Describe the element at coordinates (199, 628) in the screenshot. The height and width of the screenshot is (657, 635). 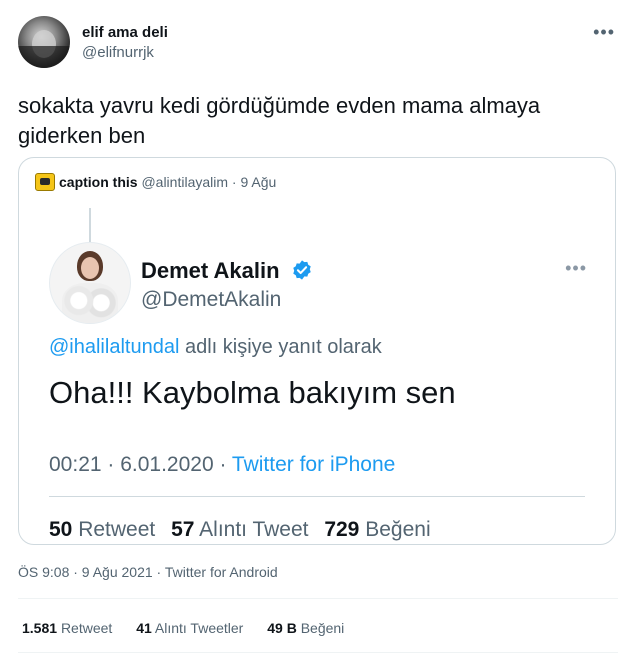
I see `quotes-label: Alıntı Tweetler` at that location.